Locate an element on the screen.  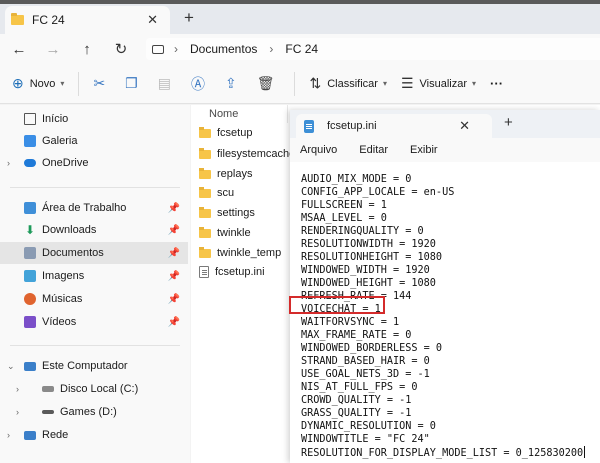
share-icon: ⇪ is located at coordinates (231, 83).